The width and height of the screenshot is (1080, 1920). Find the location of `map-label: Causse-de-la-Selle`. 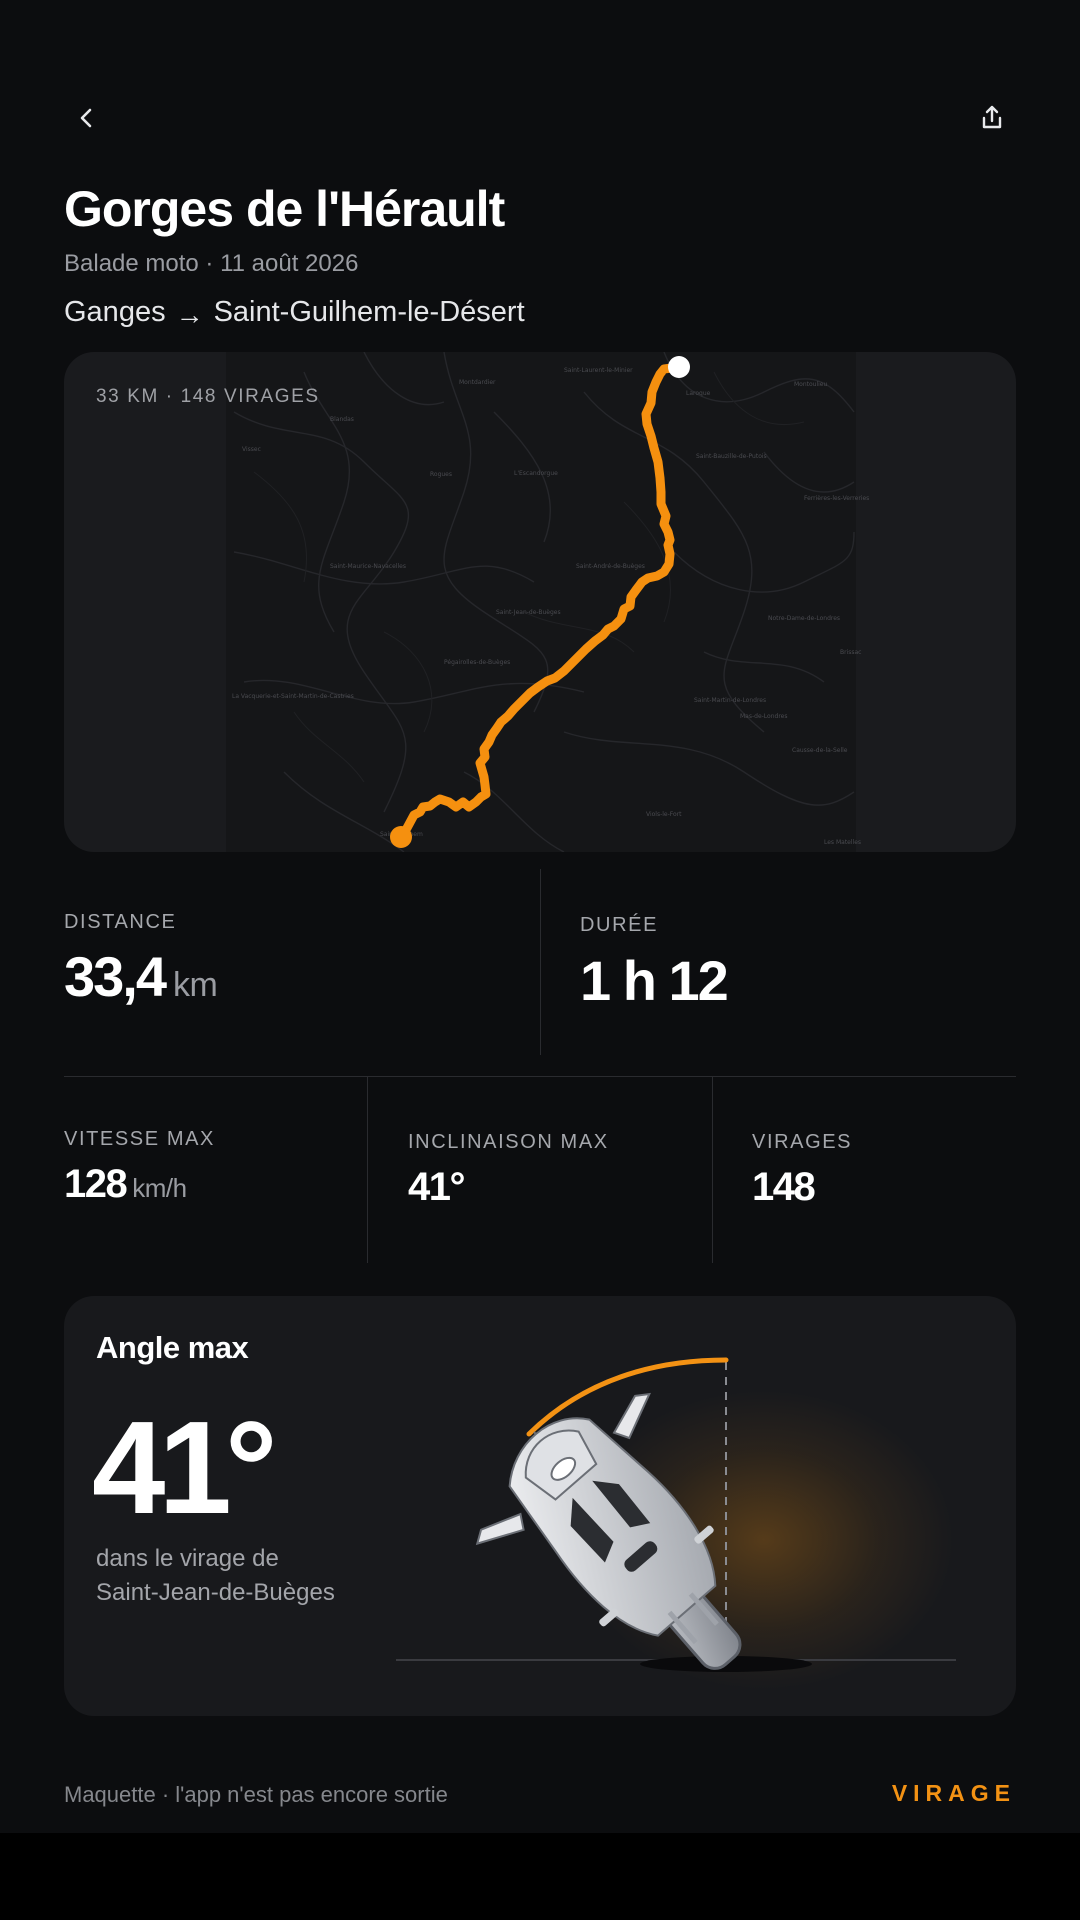

map-label: Causse-de-la-Selle is located at coordinates (820, 750).